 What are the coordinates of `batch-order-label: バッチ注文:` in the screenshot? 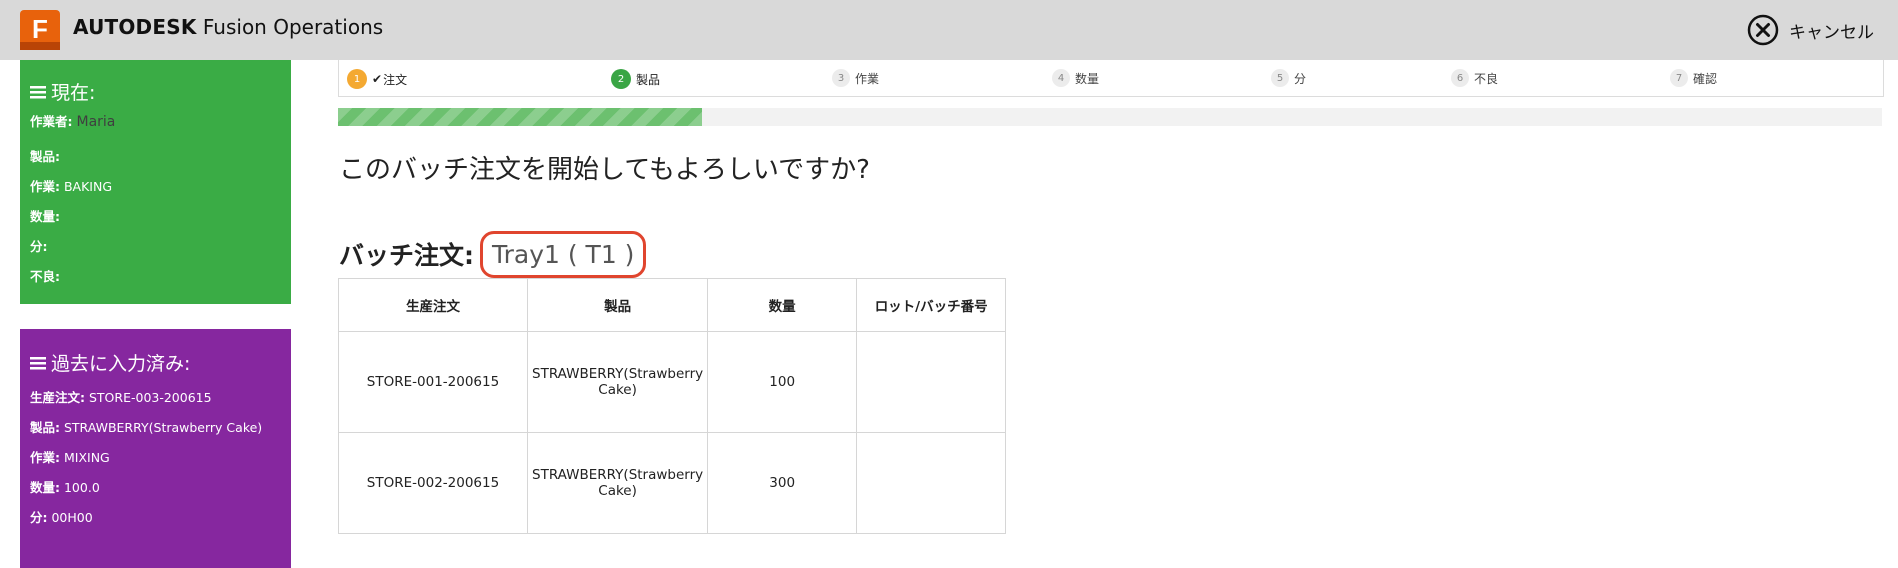 It's located at (406, 255).